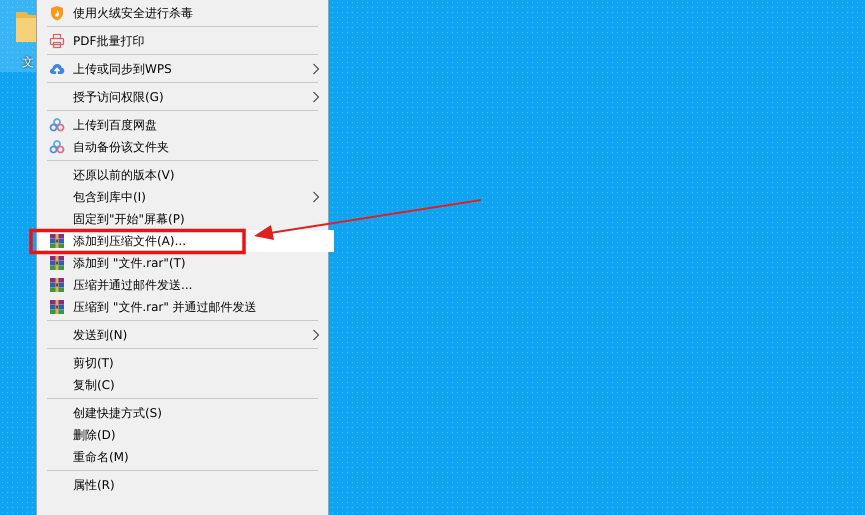  What do you see at coordinates (101, 457) in the screenshot?
I see `menu-item-label: 重命名(M)` at bounding box center [101, 457].